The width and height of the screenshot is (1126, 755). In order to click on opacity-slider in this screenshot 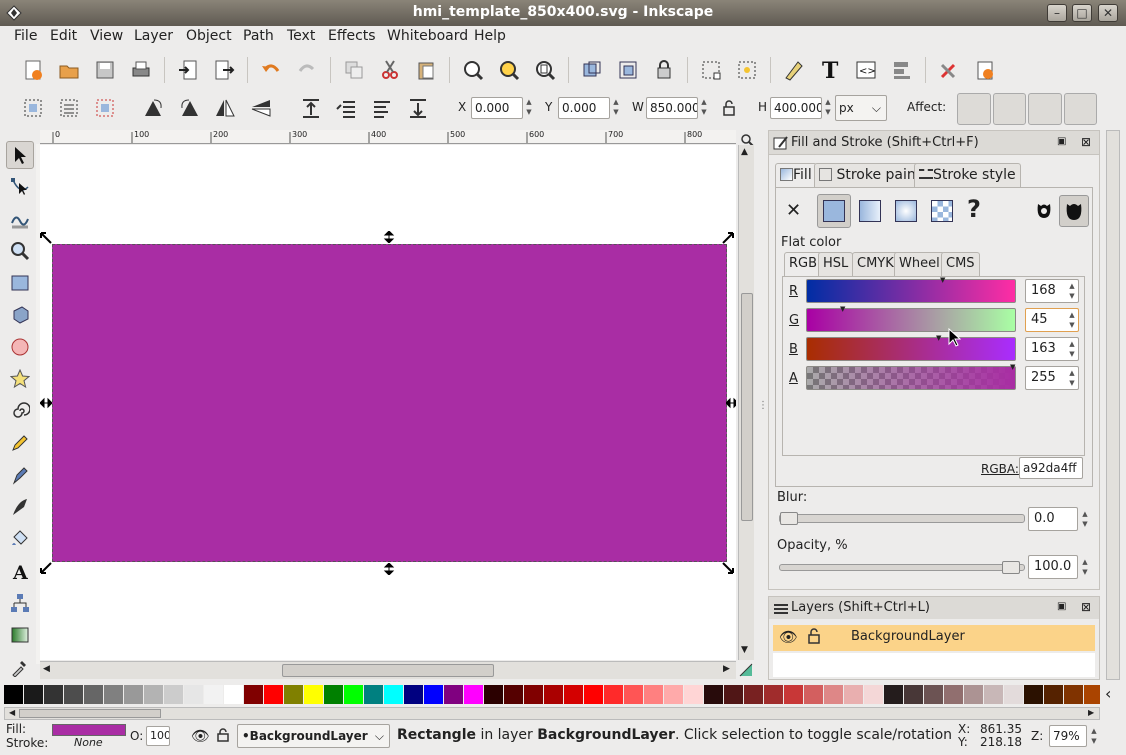, I will do `click(902, 567)`.